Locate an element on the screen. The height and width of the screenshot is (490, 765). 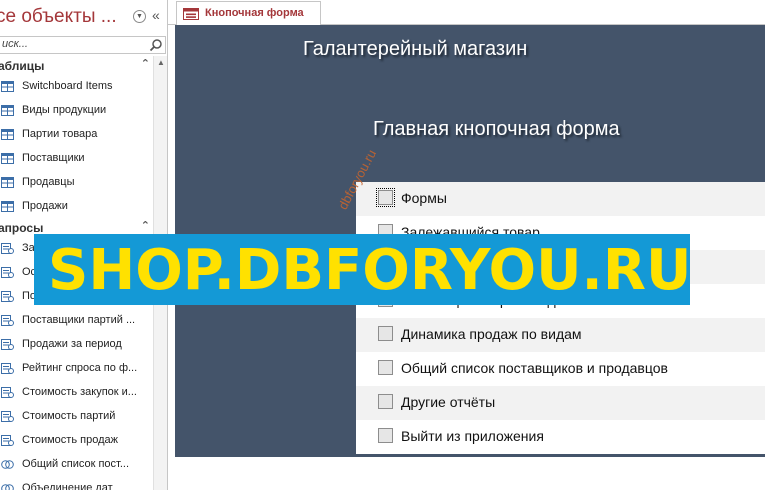
nav-item-table: Switchboard Items is located at coordinates (76, 87).